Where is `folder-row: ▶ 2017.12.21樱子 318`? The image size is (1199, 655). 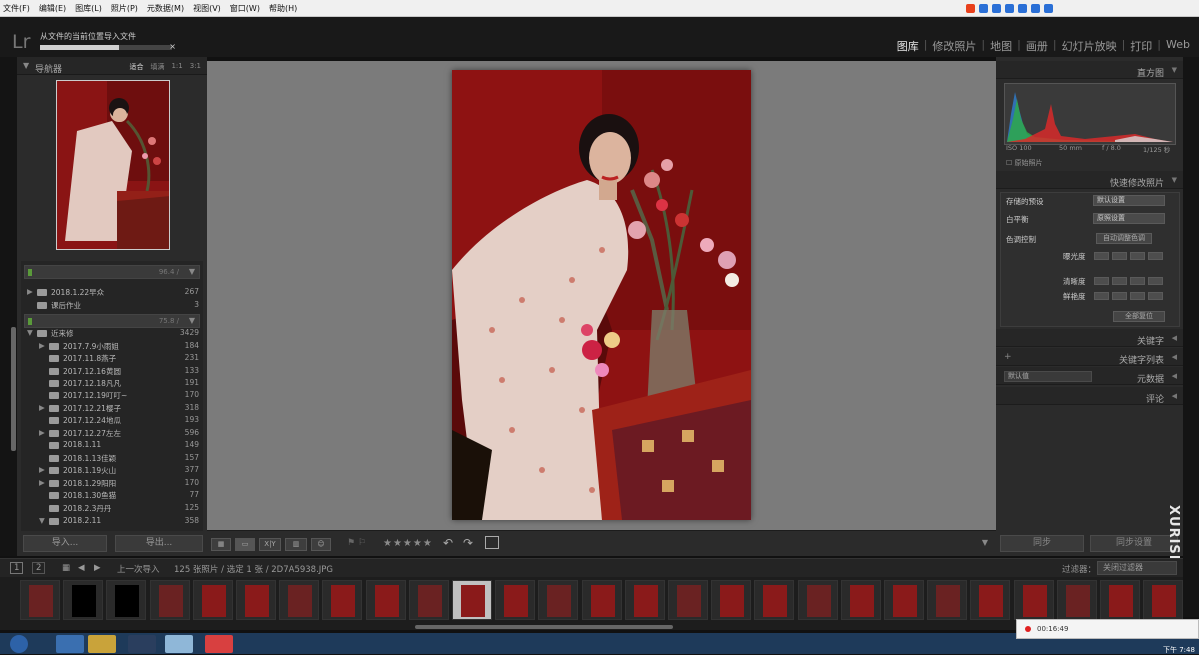 folder-row: ▶ 2017.12.21樱子 318 is located at coordinates (112, 409).